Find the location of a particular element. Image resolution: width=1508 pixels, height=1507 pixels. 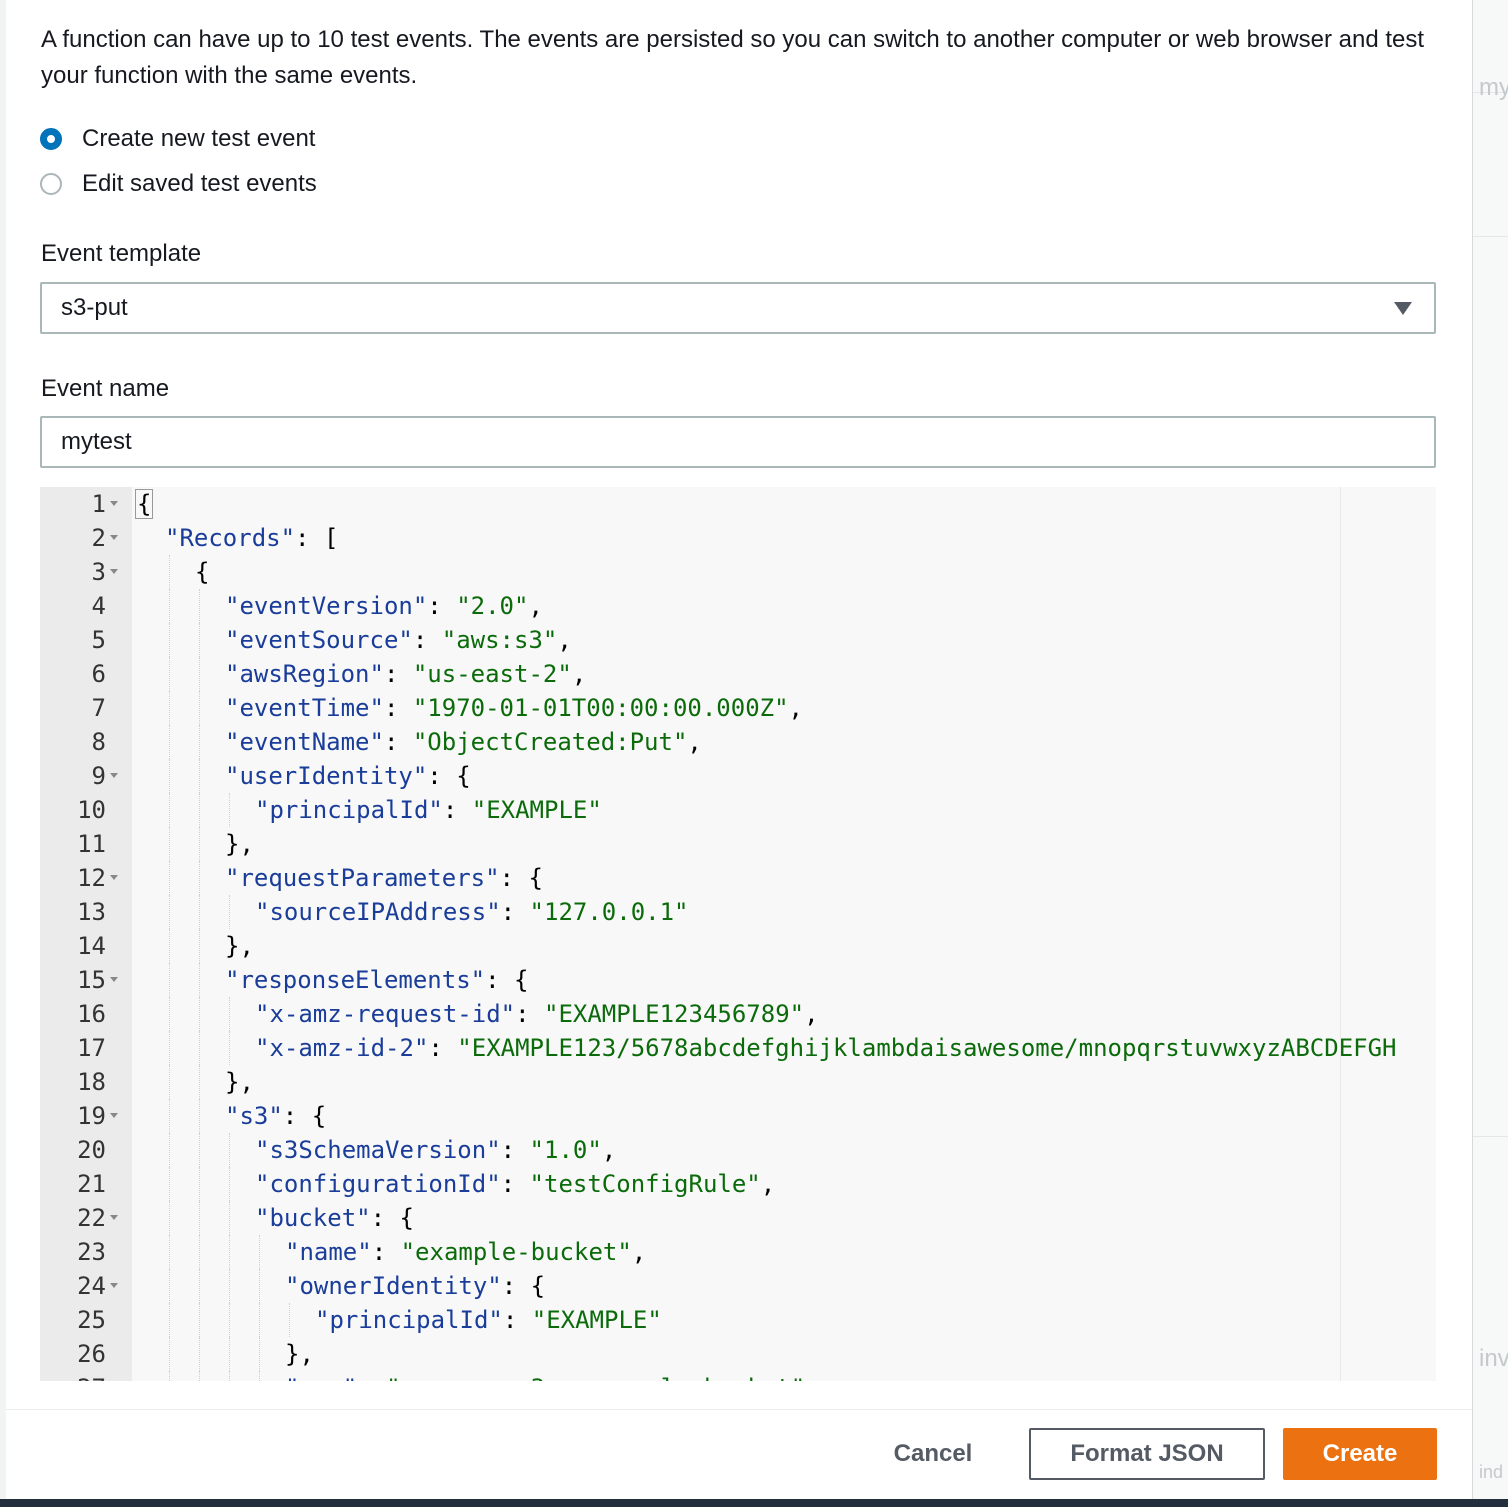

json-key: "eventSource" is located at coordinates (319, 640).